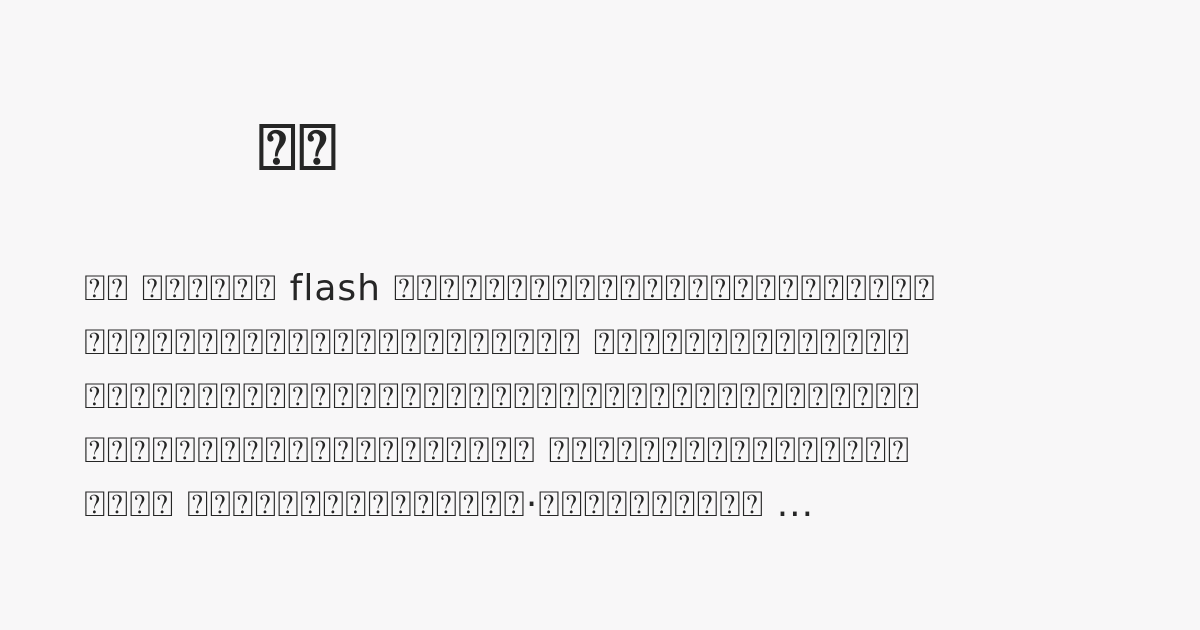 The width and height of the screenshot is (1200, 630). I want to click on excerpt-line-1: ⍰⍰ ⍰⍰⍰⍰⍰⍰ flash ⍰⍰⍰⍰⍰⍰⍰⍰⍰⍰⍰⍰⍰⍰⍰⍰⍰⍰⍰⍰⍰⍰⍰⍰, so click(510, 288).